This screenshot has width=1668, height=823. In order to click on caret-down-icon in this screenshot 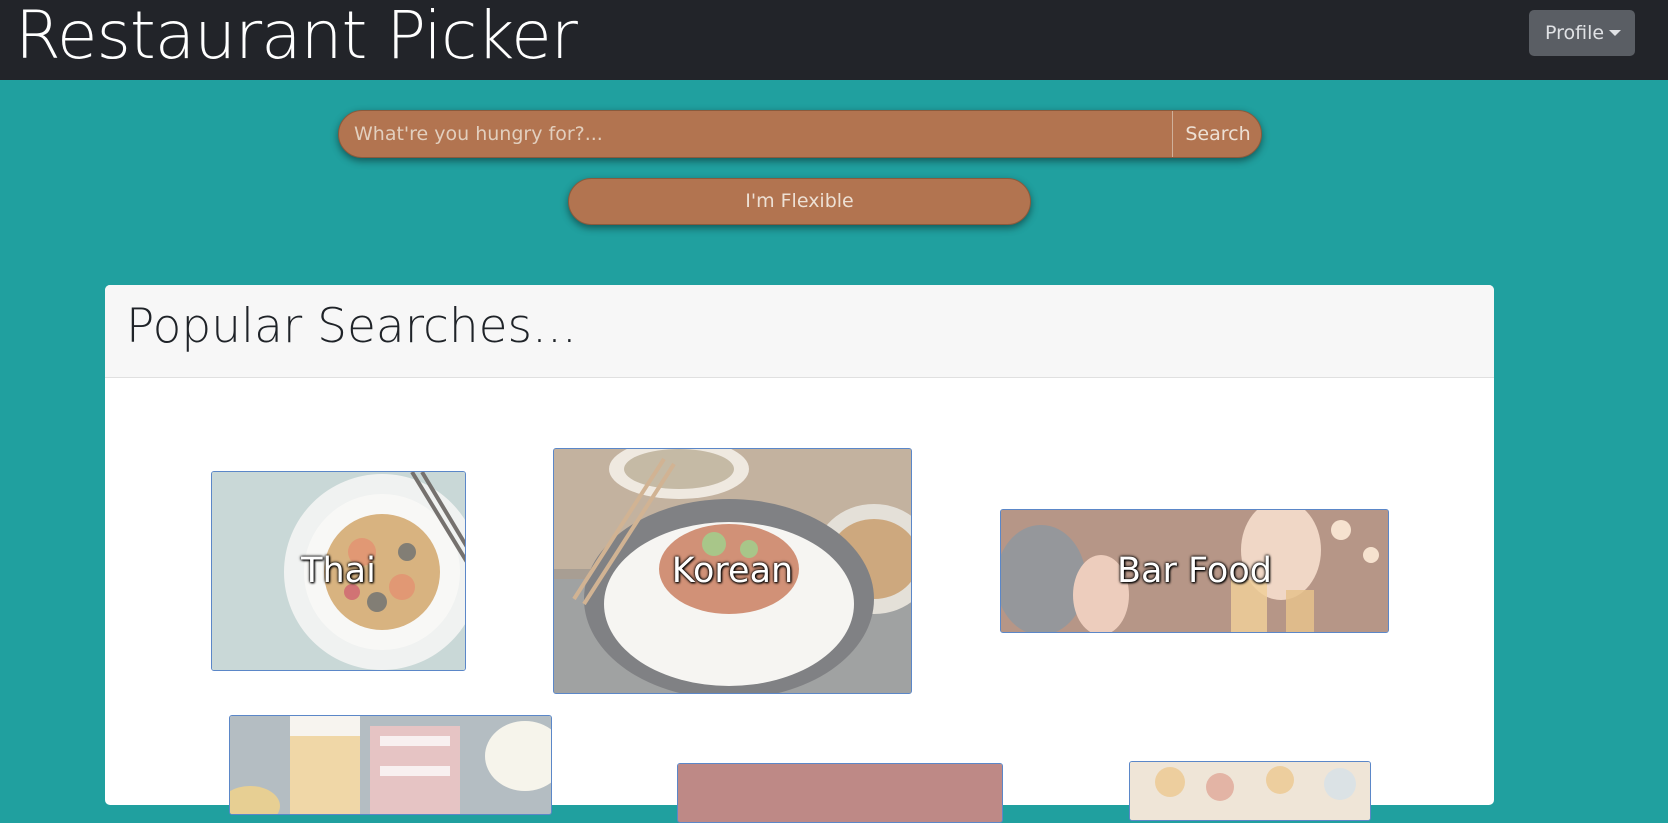, I will do `click(1615, 33)`.